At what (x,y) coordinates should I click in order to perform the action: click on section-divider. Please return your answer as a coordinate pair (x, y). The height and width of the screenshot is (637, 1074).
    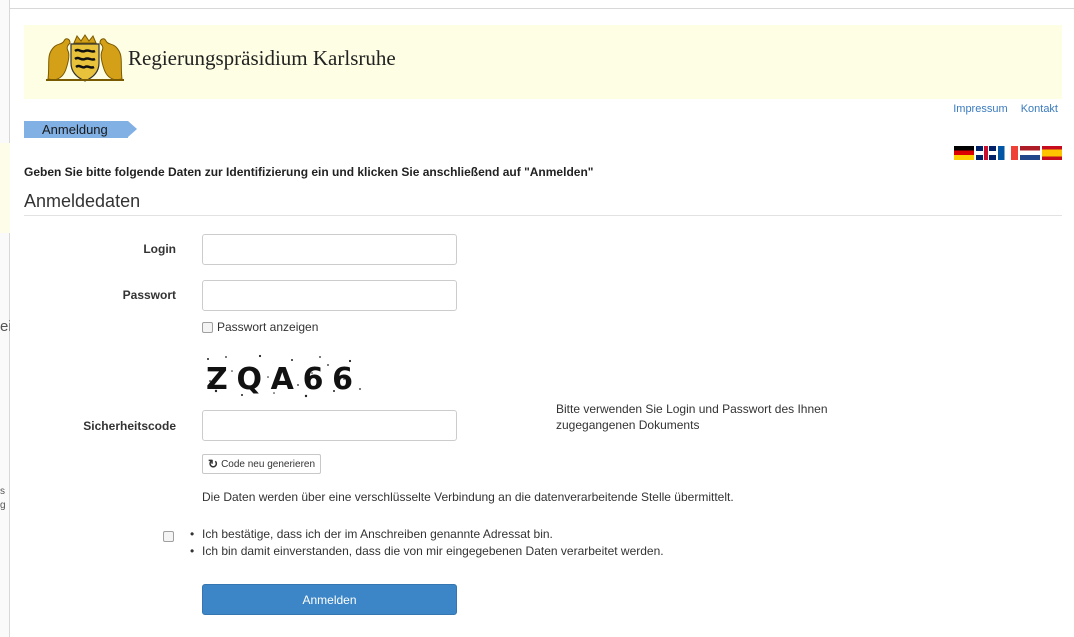
    Looking at the image, I should click on (543, 215).